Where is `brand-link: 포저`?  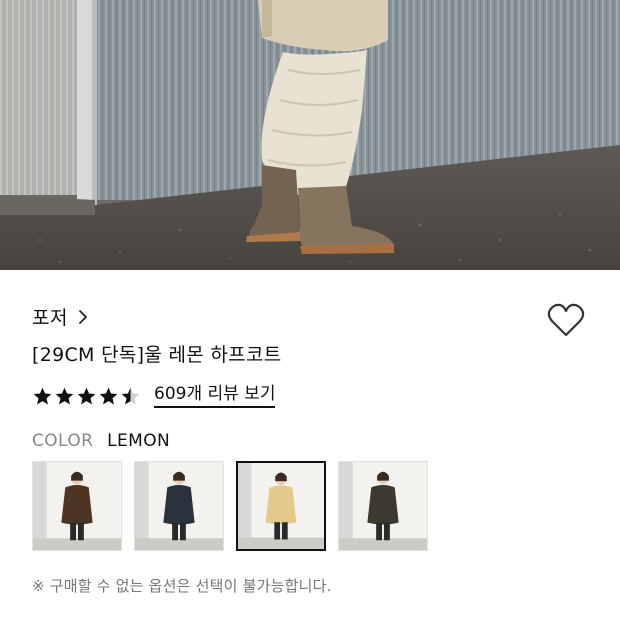
brand-link: 포저 is located at coordinates (60, 316).